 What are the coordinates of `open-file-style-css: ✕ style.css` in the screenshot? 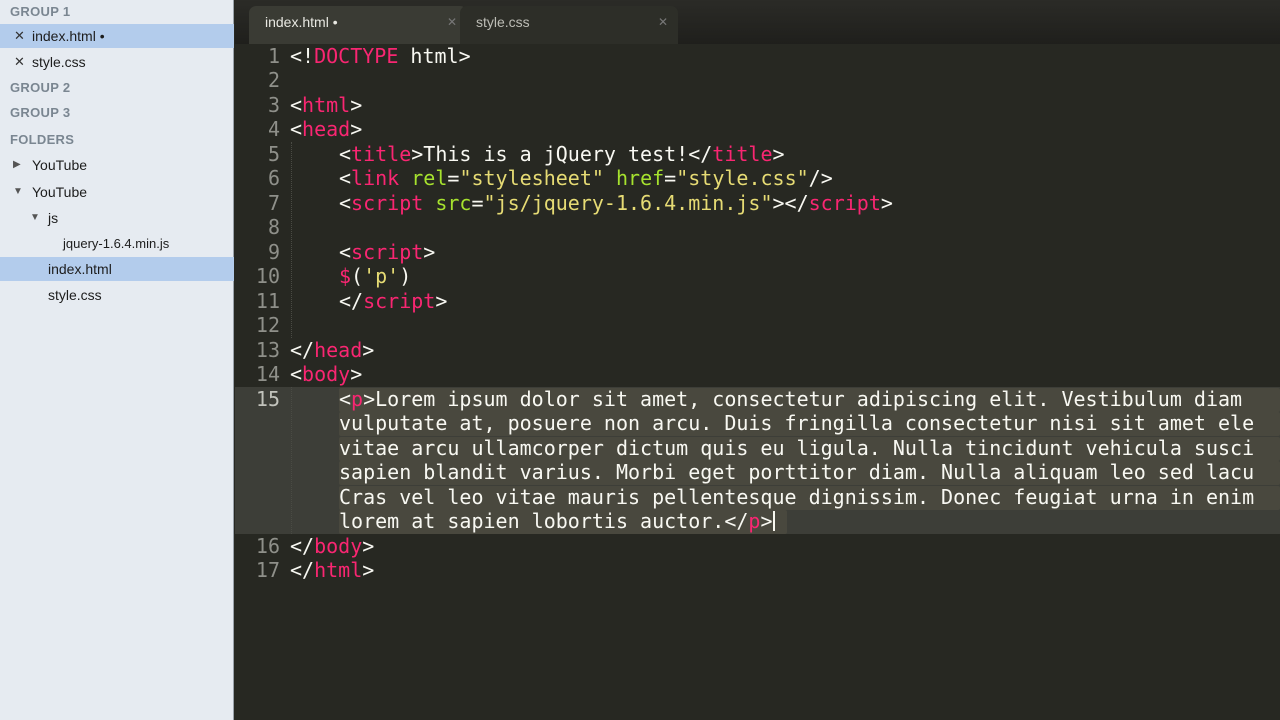 It's located at (117, 62).